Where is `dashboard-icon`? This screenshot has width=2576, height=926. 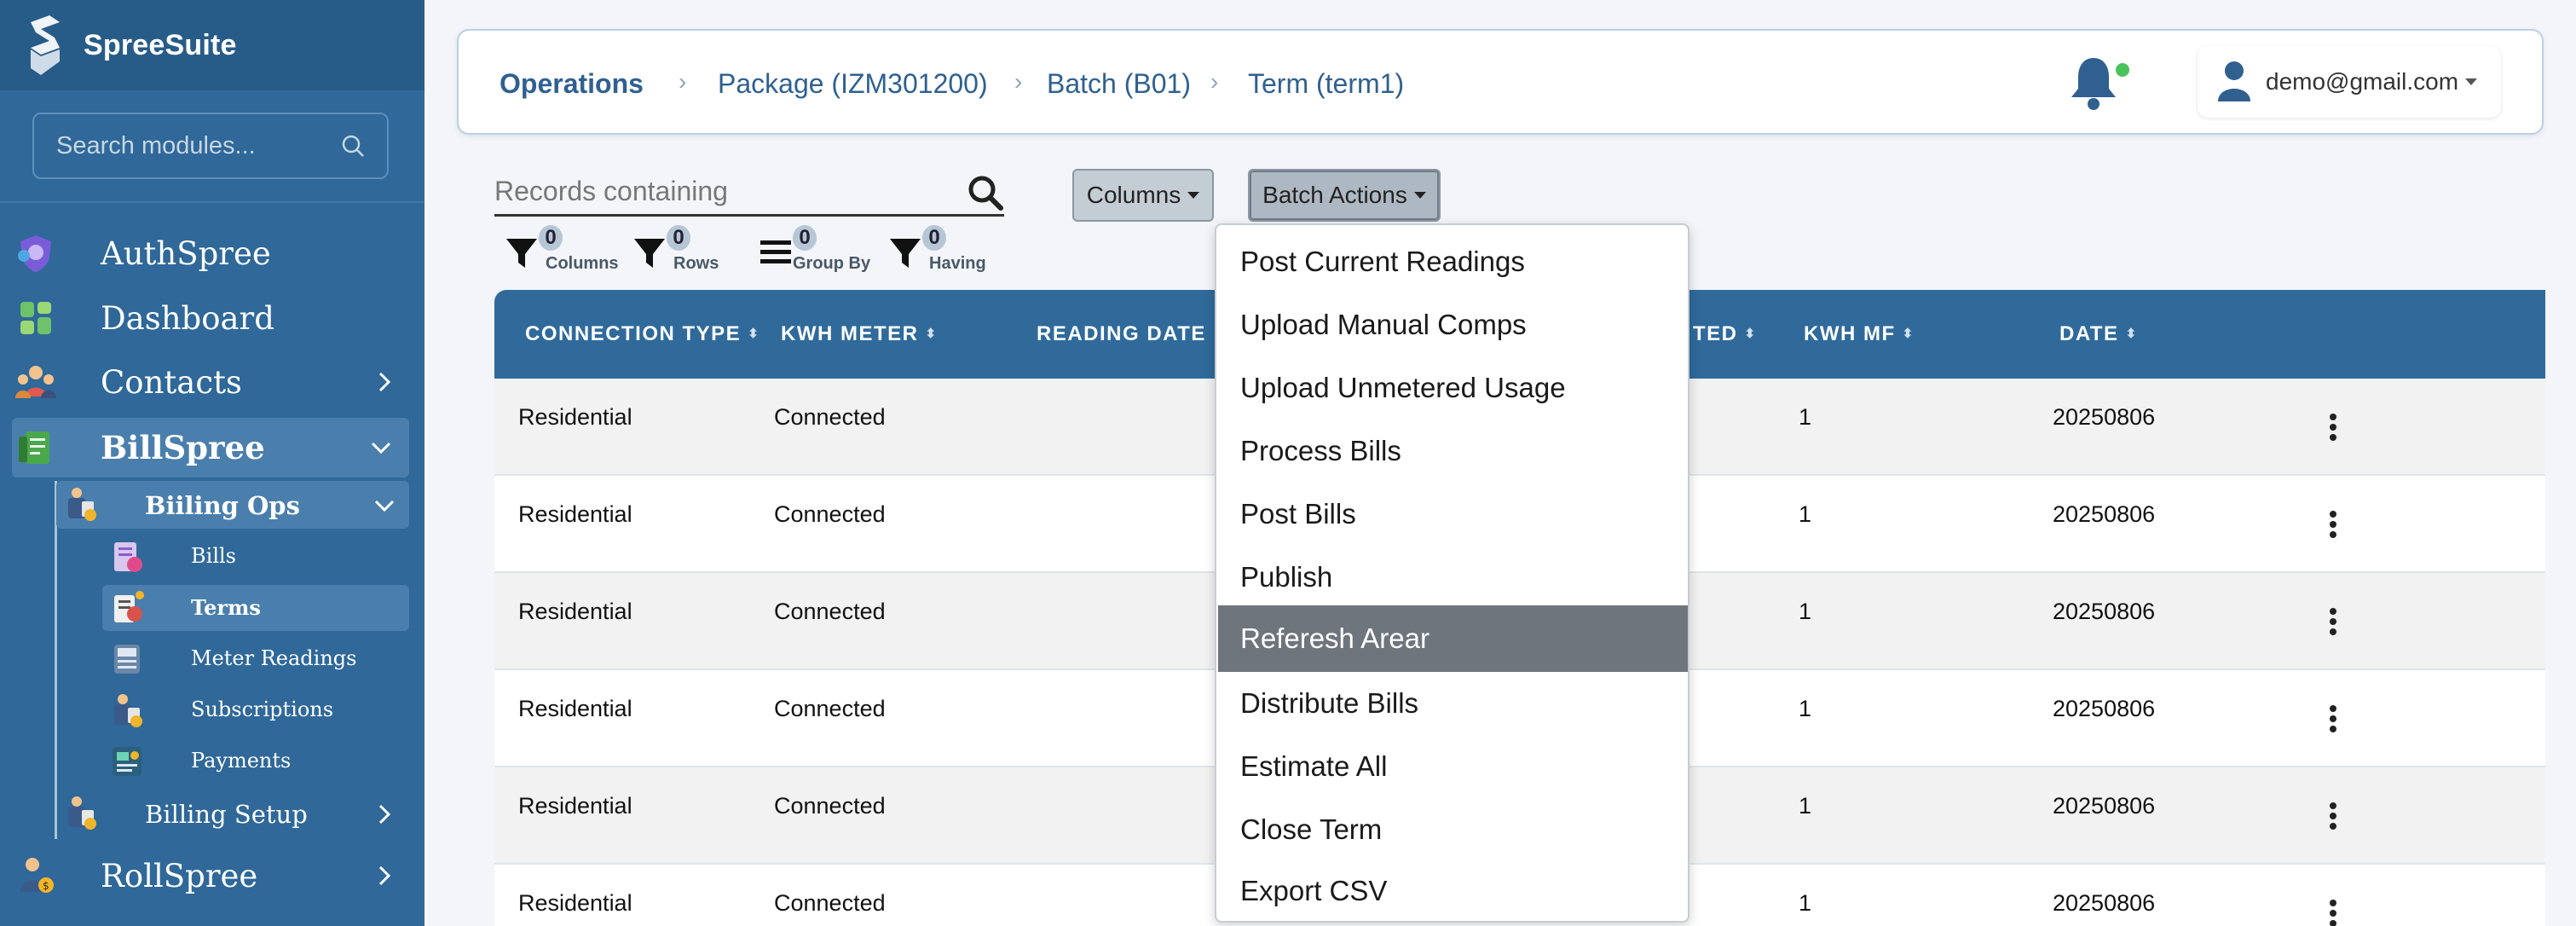
dashboard-icon is located at coordinates (35, 318).